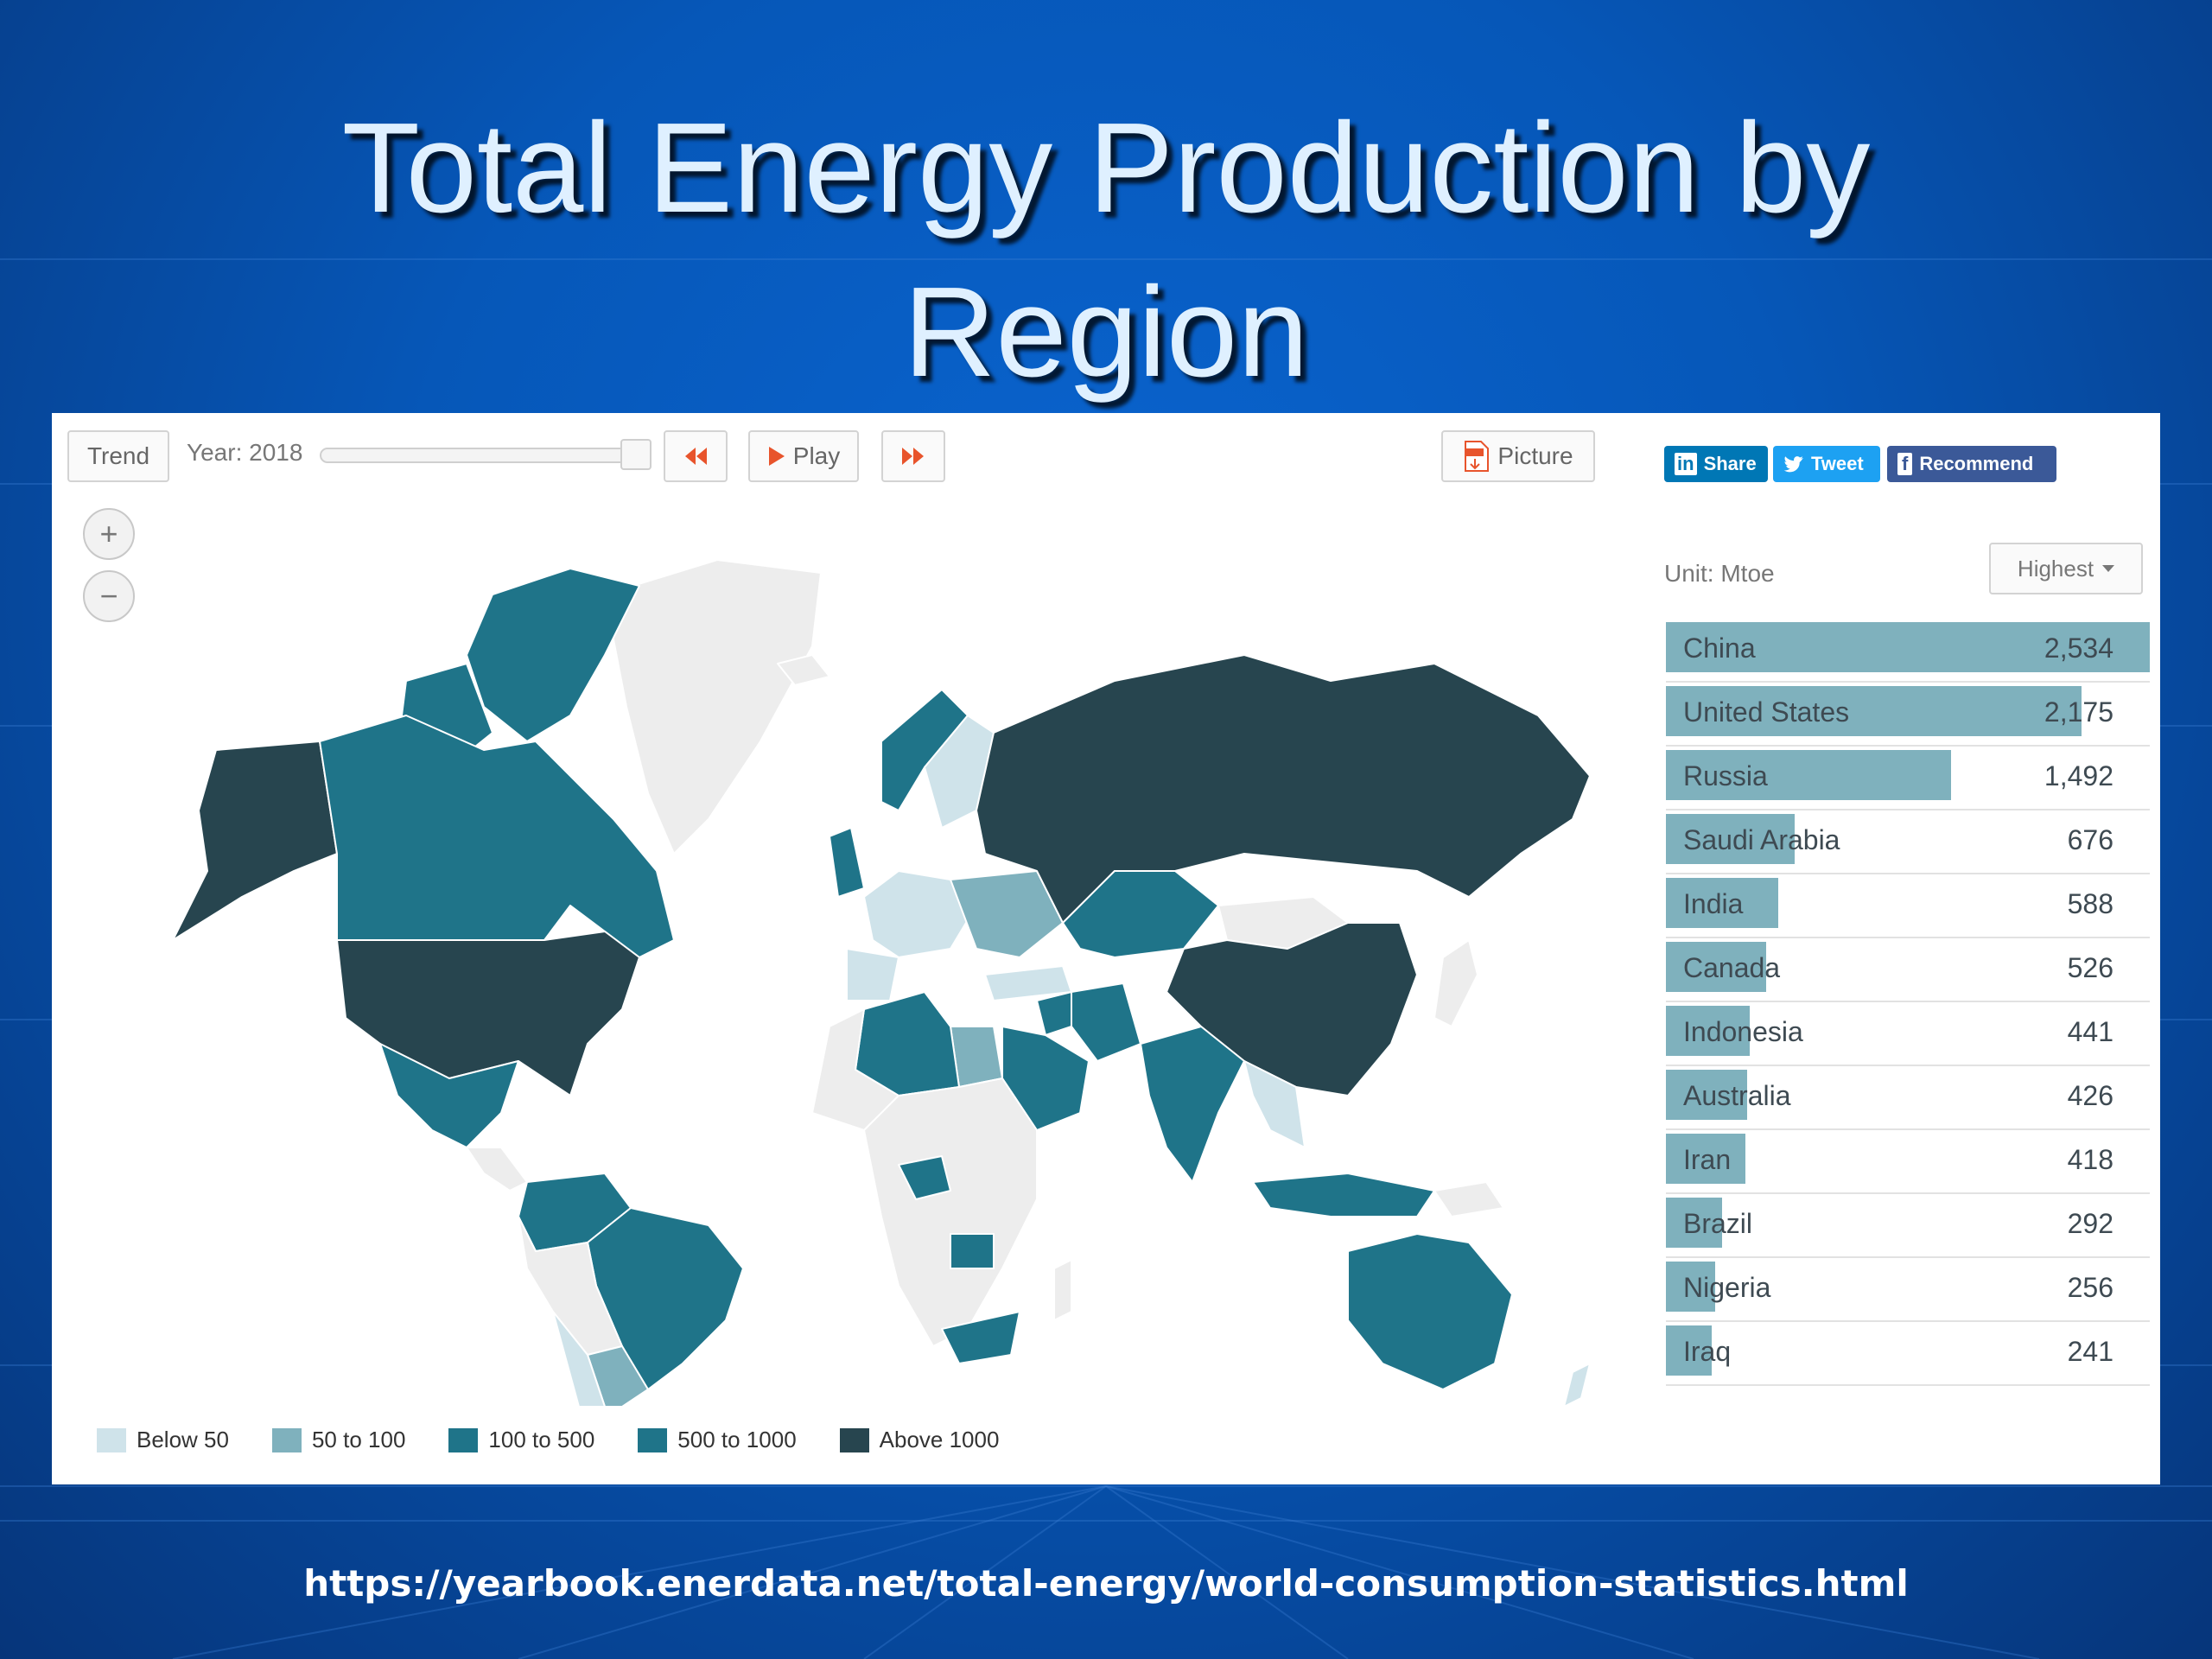 This screenshot has width=2212, height=1659. I want to click on ranking-country-value: 676, so click(2090, 839).